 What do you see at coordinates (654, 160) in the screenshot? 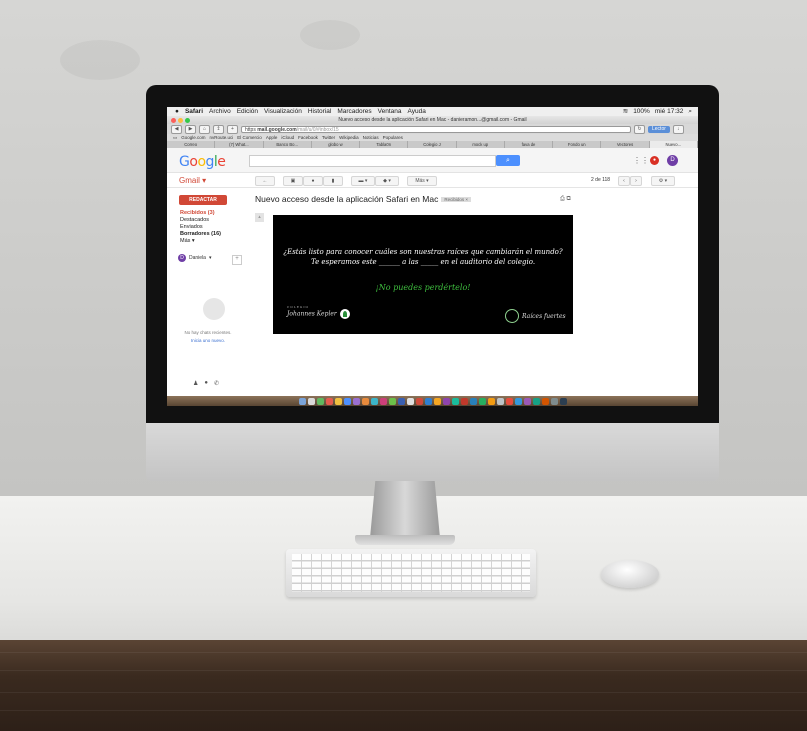
I see `notifications-icon: ●` at bounding box center [654, 160].